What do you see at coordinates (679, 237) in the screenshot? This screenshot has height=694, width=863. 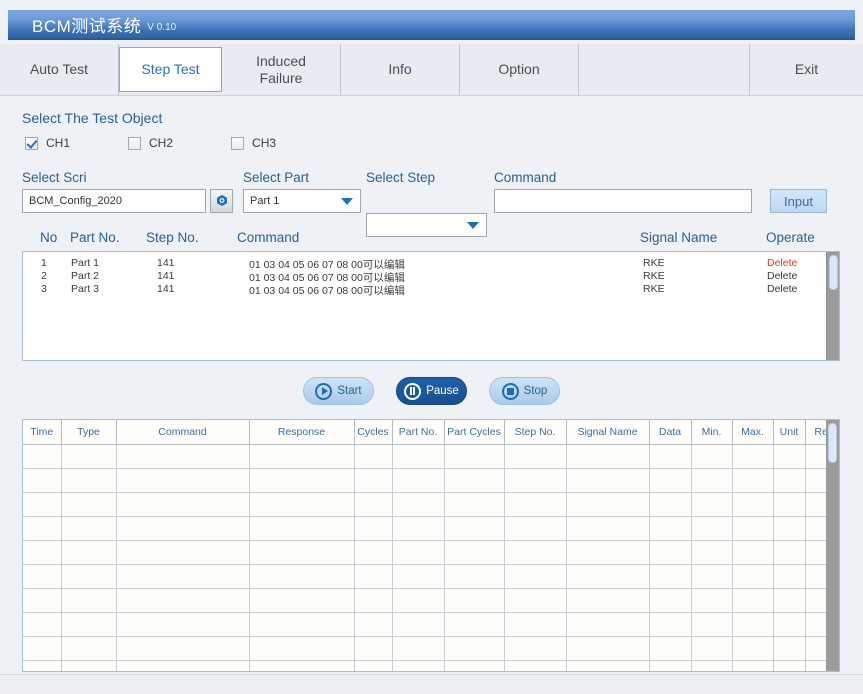 I see `step-list-header-signal-name: Signal Name` at bounding box center [679, 237].